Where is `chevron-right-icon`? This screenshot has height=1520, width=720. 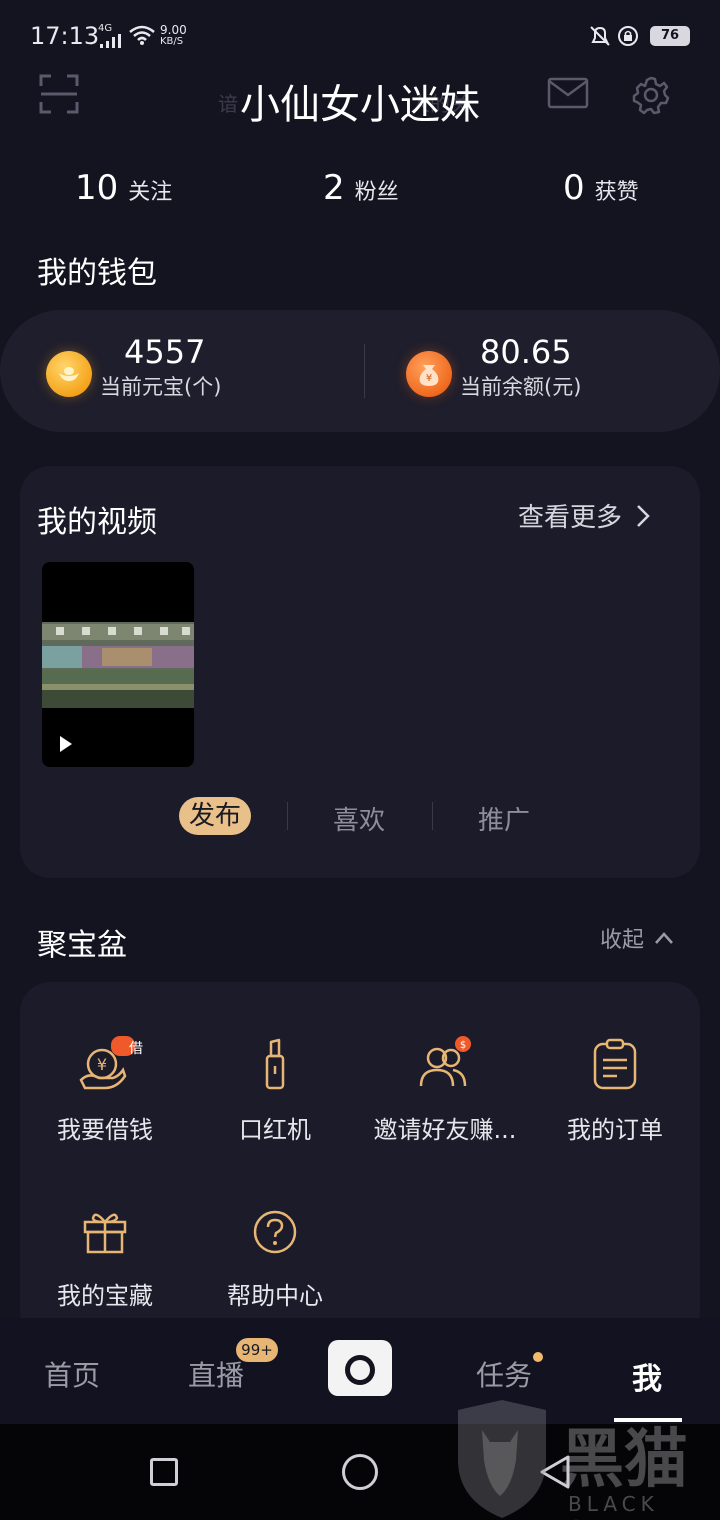
chevron-right-icon is located at coordinates (643, 515).